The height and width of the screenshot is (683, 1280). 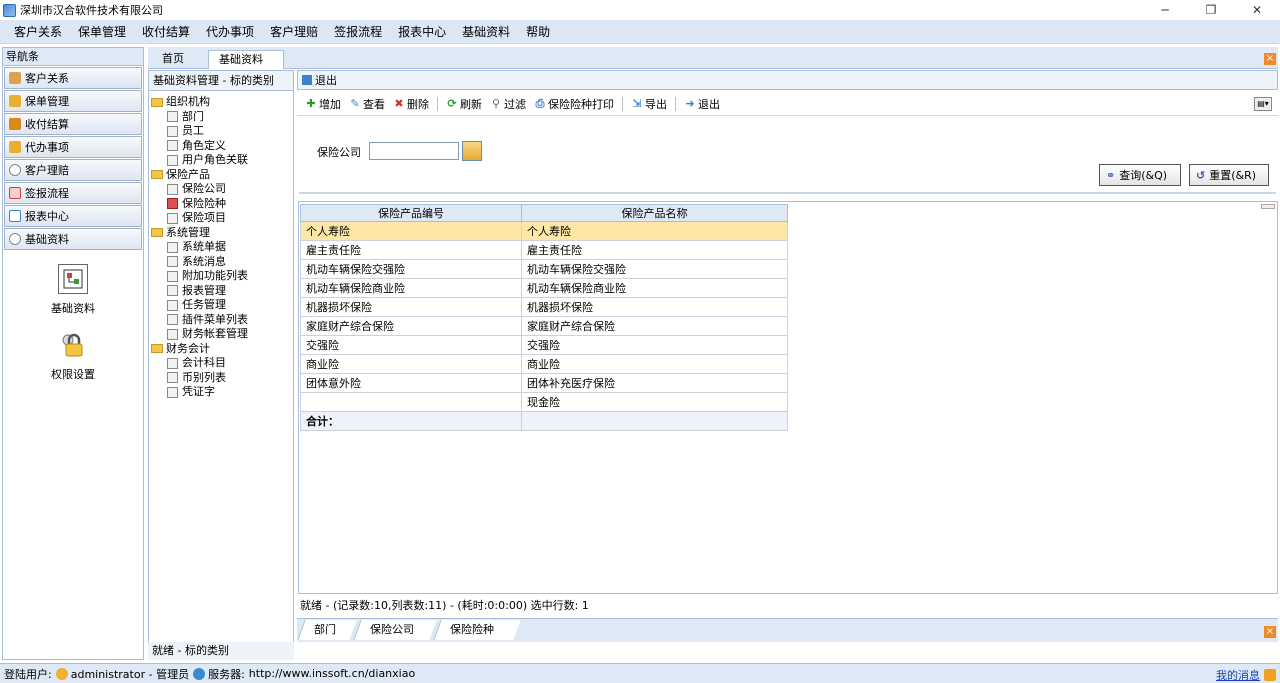 I want to click on title-bar: 深圳市汉合软件技术有限公司 ─ ❐ ✕, so click(x=640, y=10).